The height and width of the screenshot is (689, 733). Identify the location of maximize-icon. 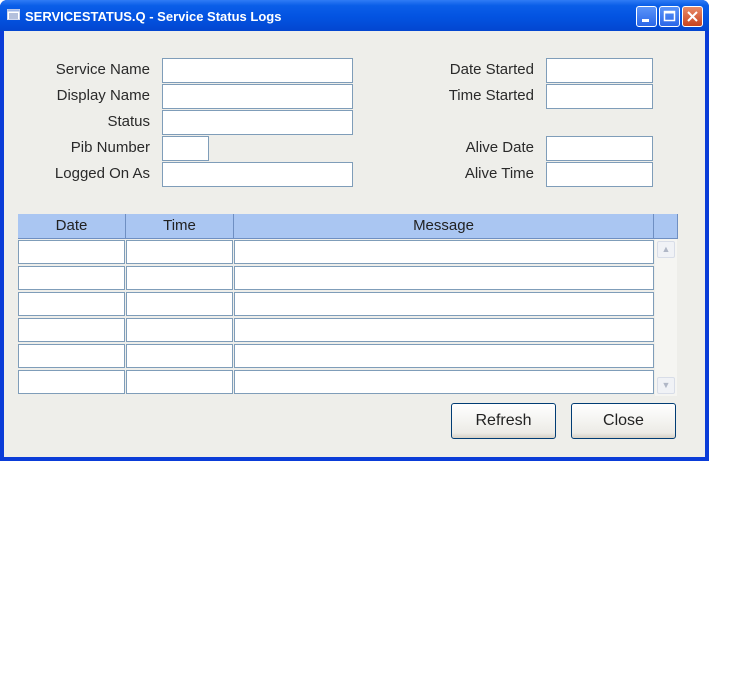
(669, 16).